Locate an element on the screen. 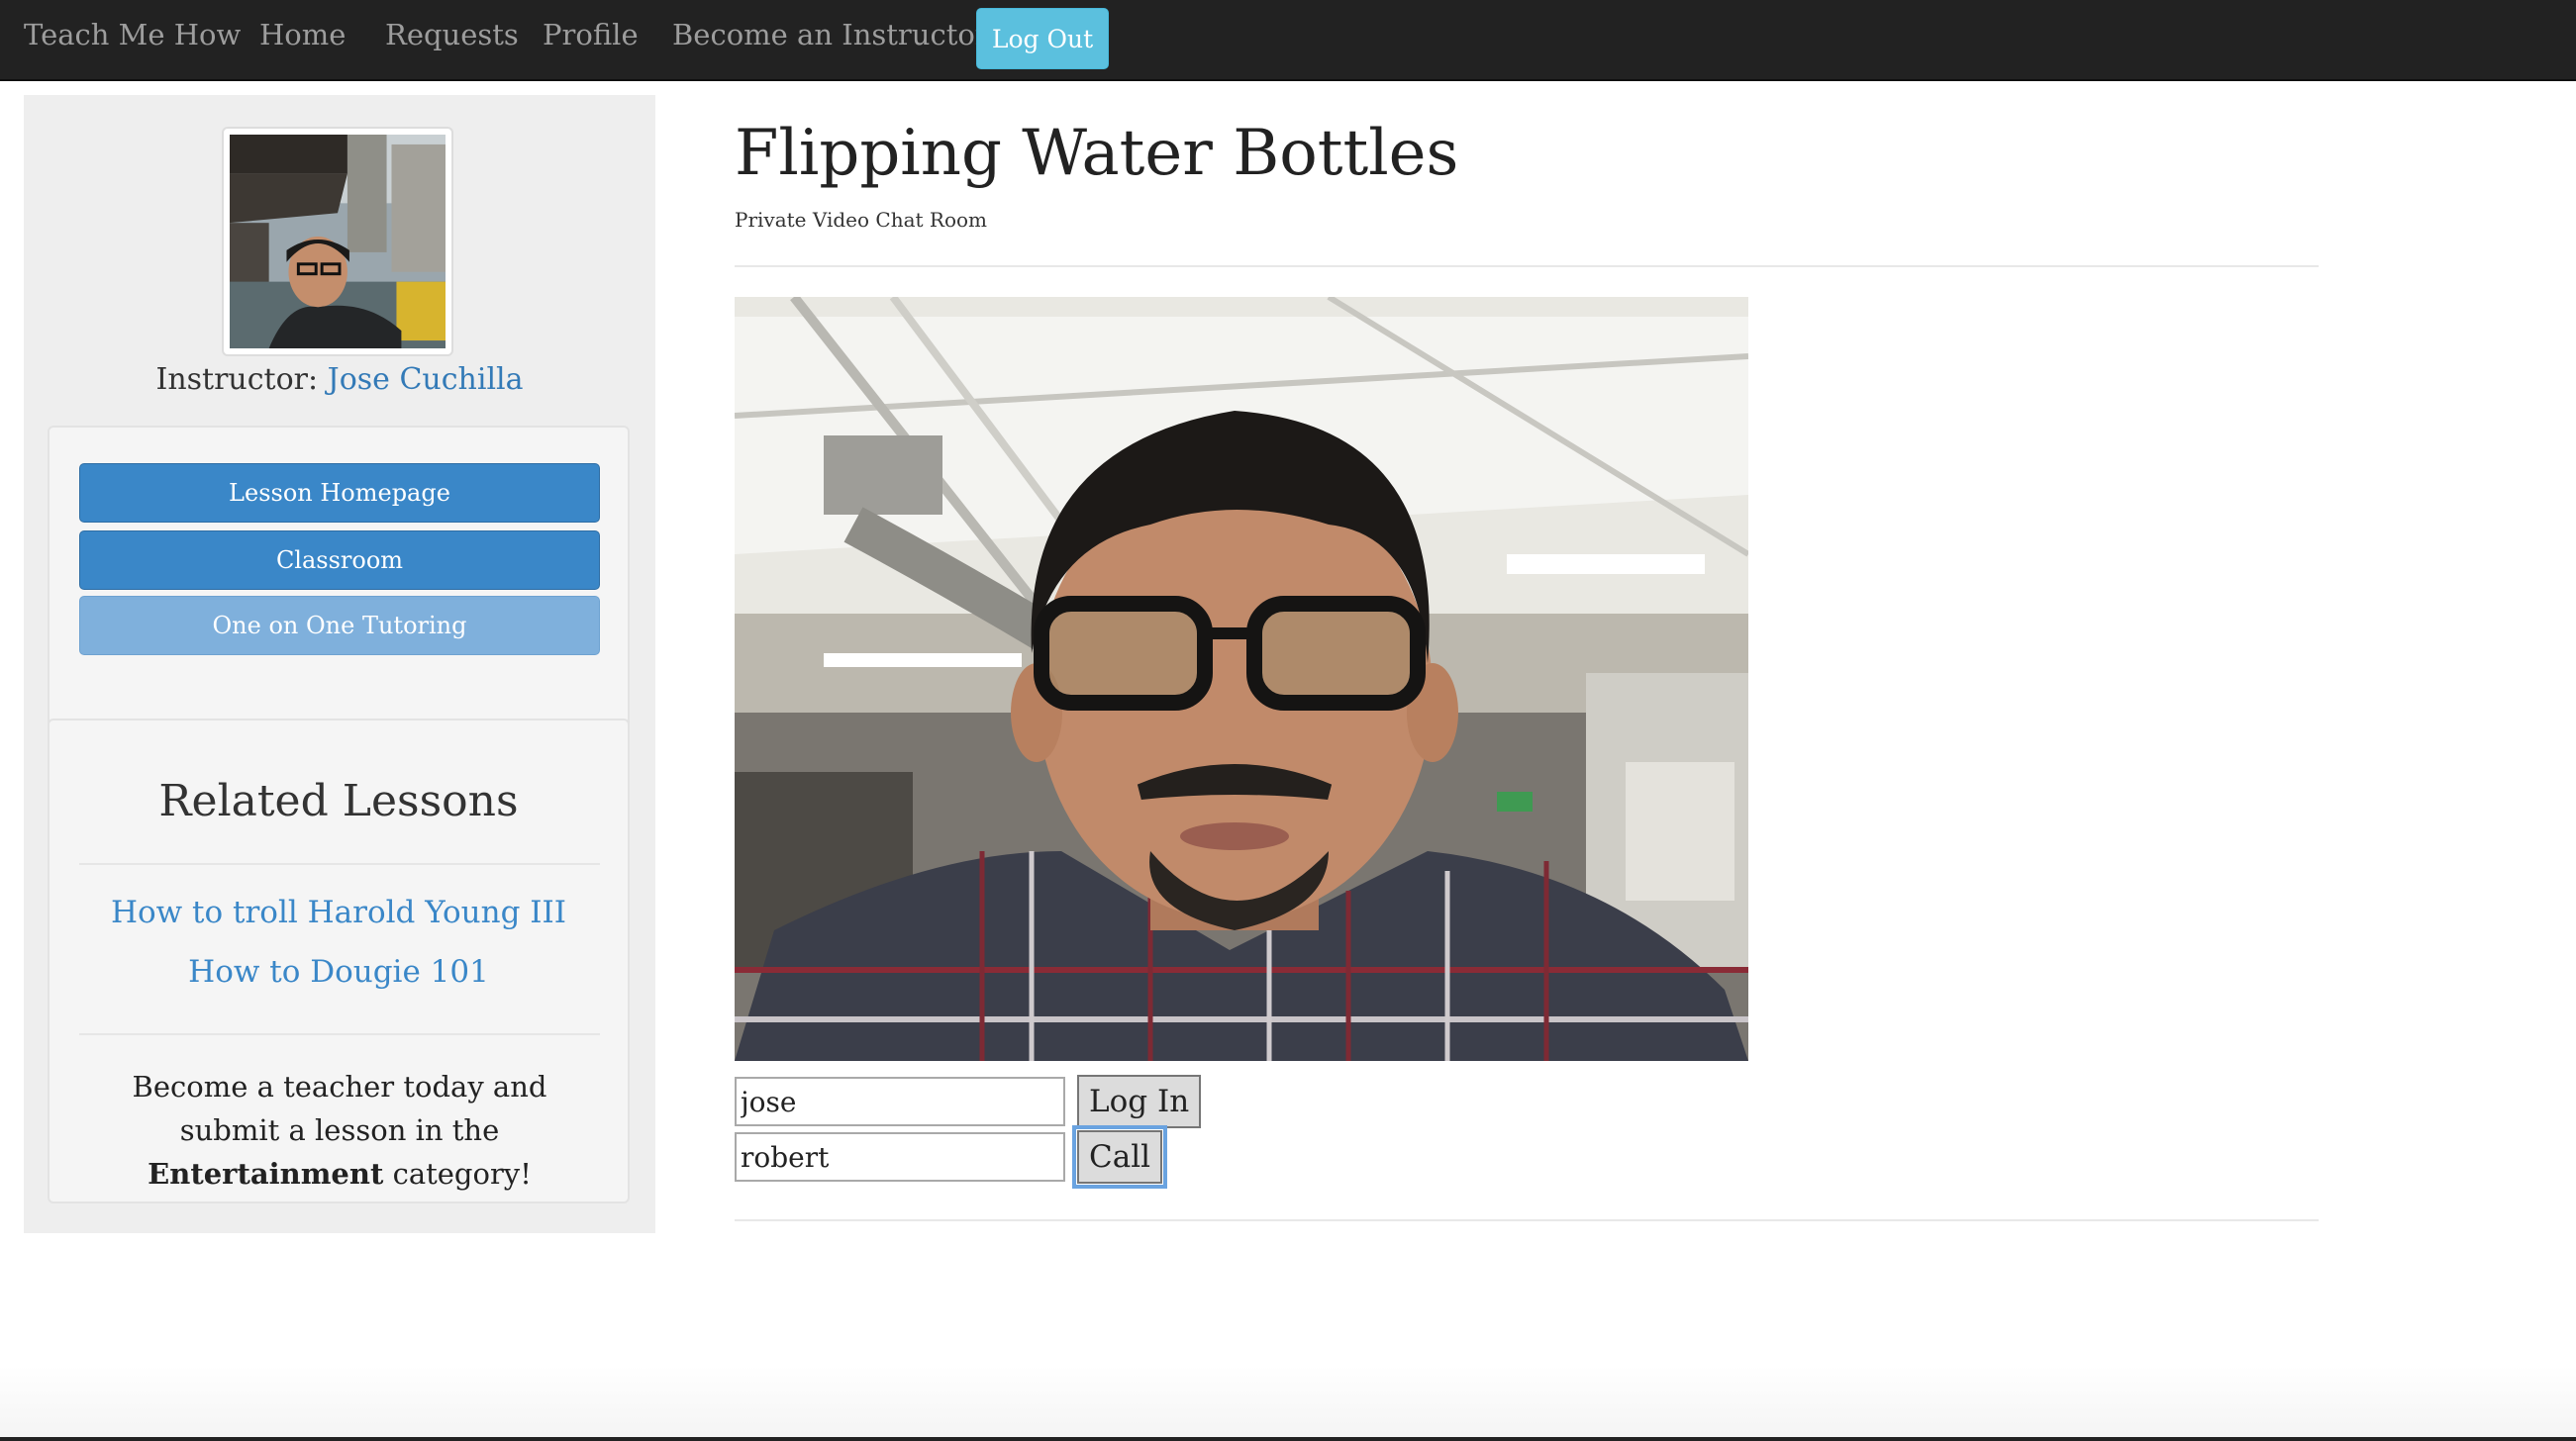 The height and width of the screenshot is (1441, 2576). page-subtitle: Private Video Chat Room is located at coordinates (861, 220).